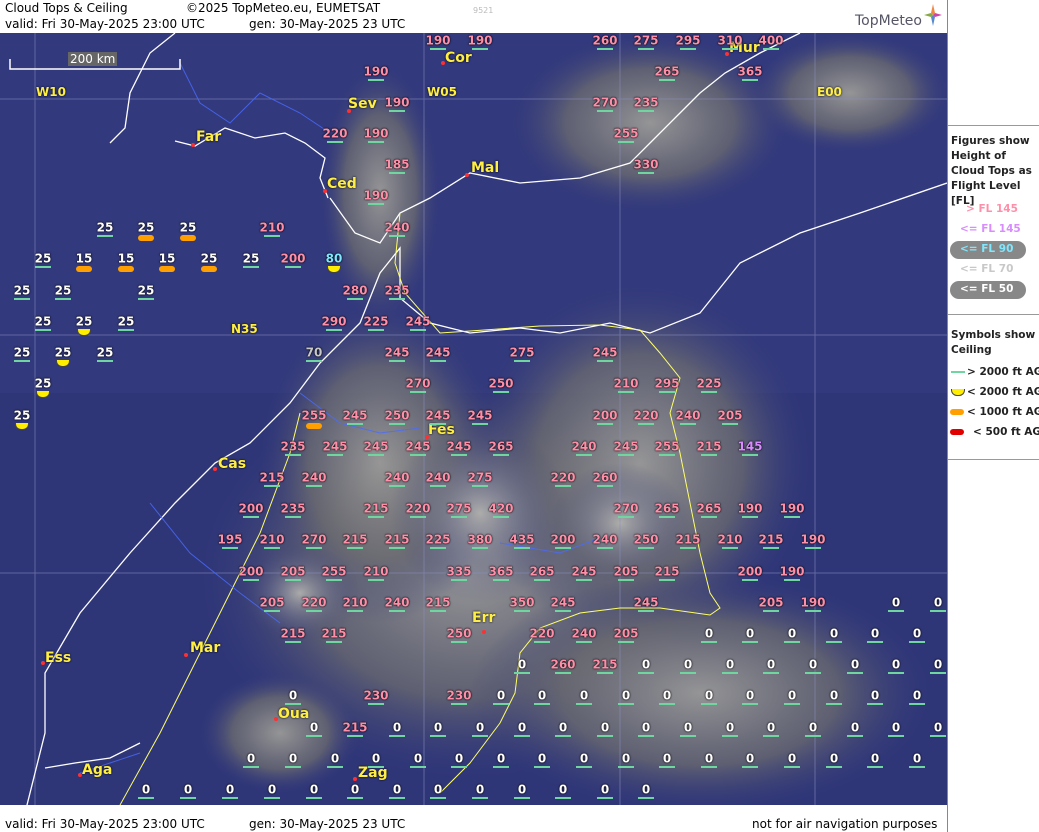  What do you see at coordinates (993, 314) in the screenshot?
I see `legend-divider-mid` at bounding box center [993, 314].